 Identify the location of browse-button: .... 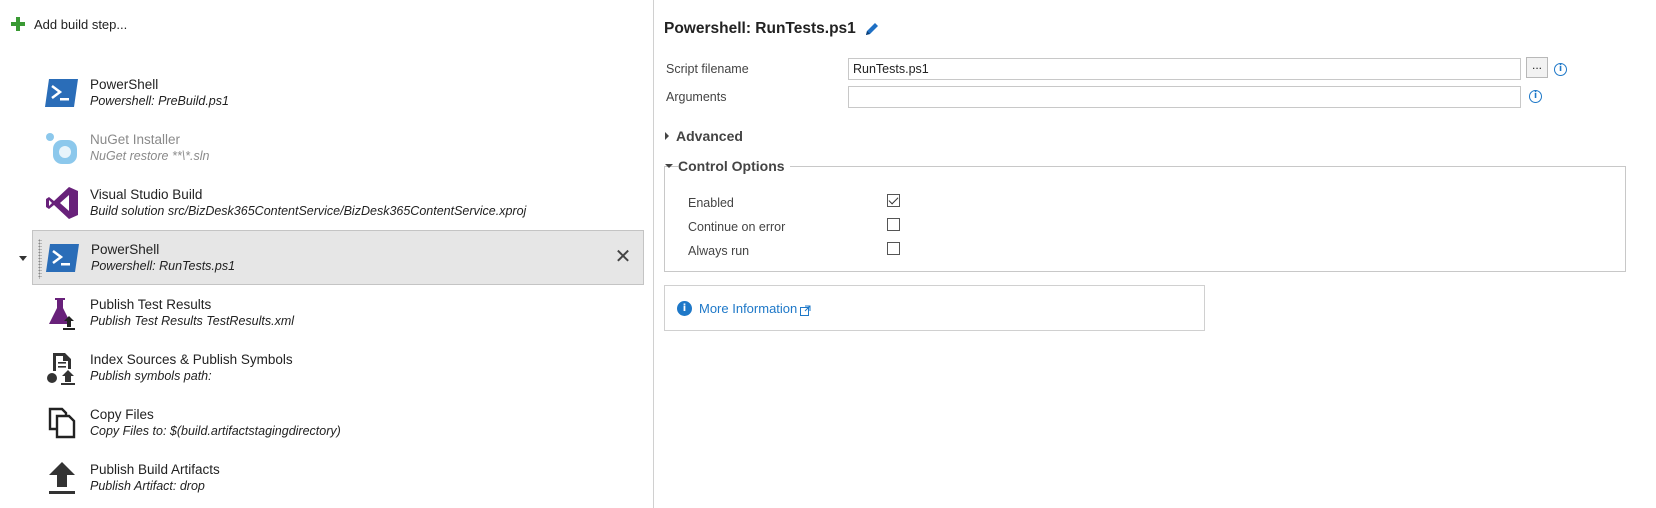
(1537, 67).